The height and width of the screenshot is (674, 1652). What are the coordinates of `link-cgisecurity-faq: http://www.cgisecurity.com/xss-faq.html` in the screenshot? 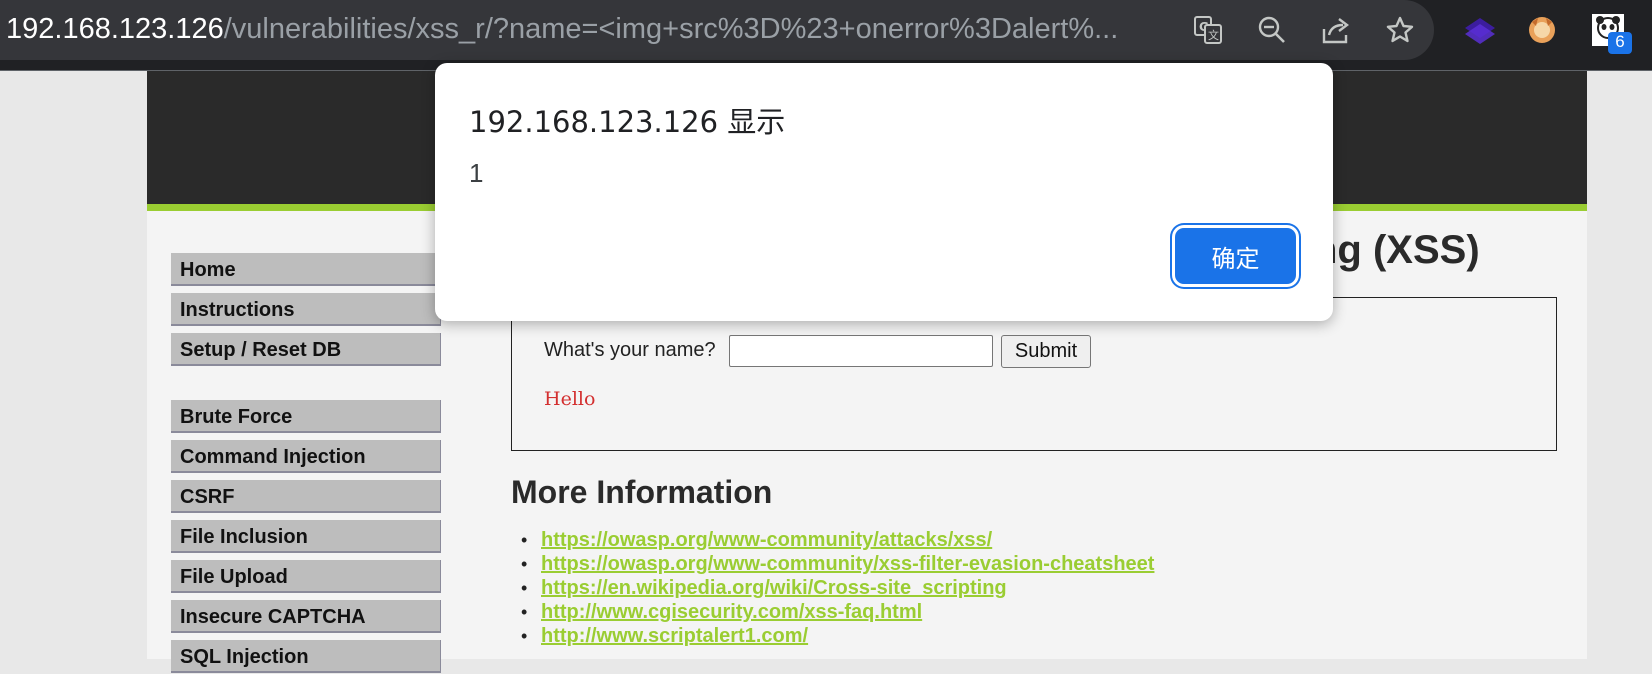 It's located at (731, 612).